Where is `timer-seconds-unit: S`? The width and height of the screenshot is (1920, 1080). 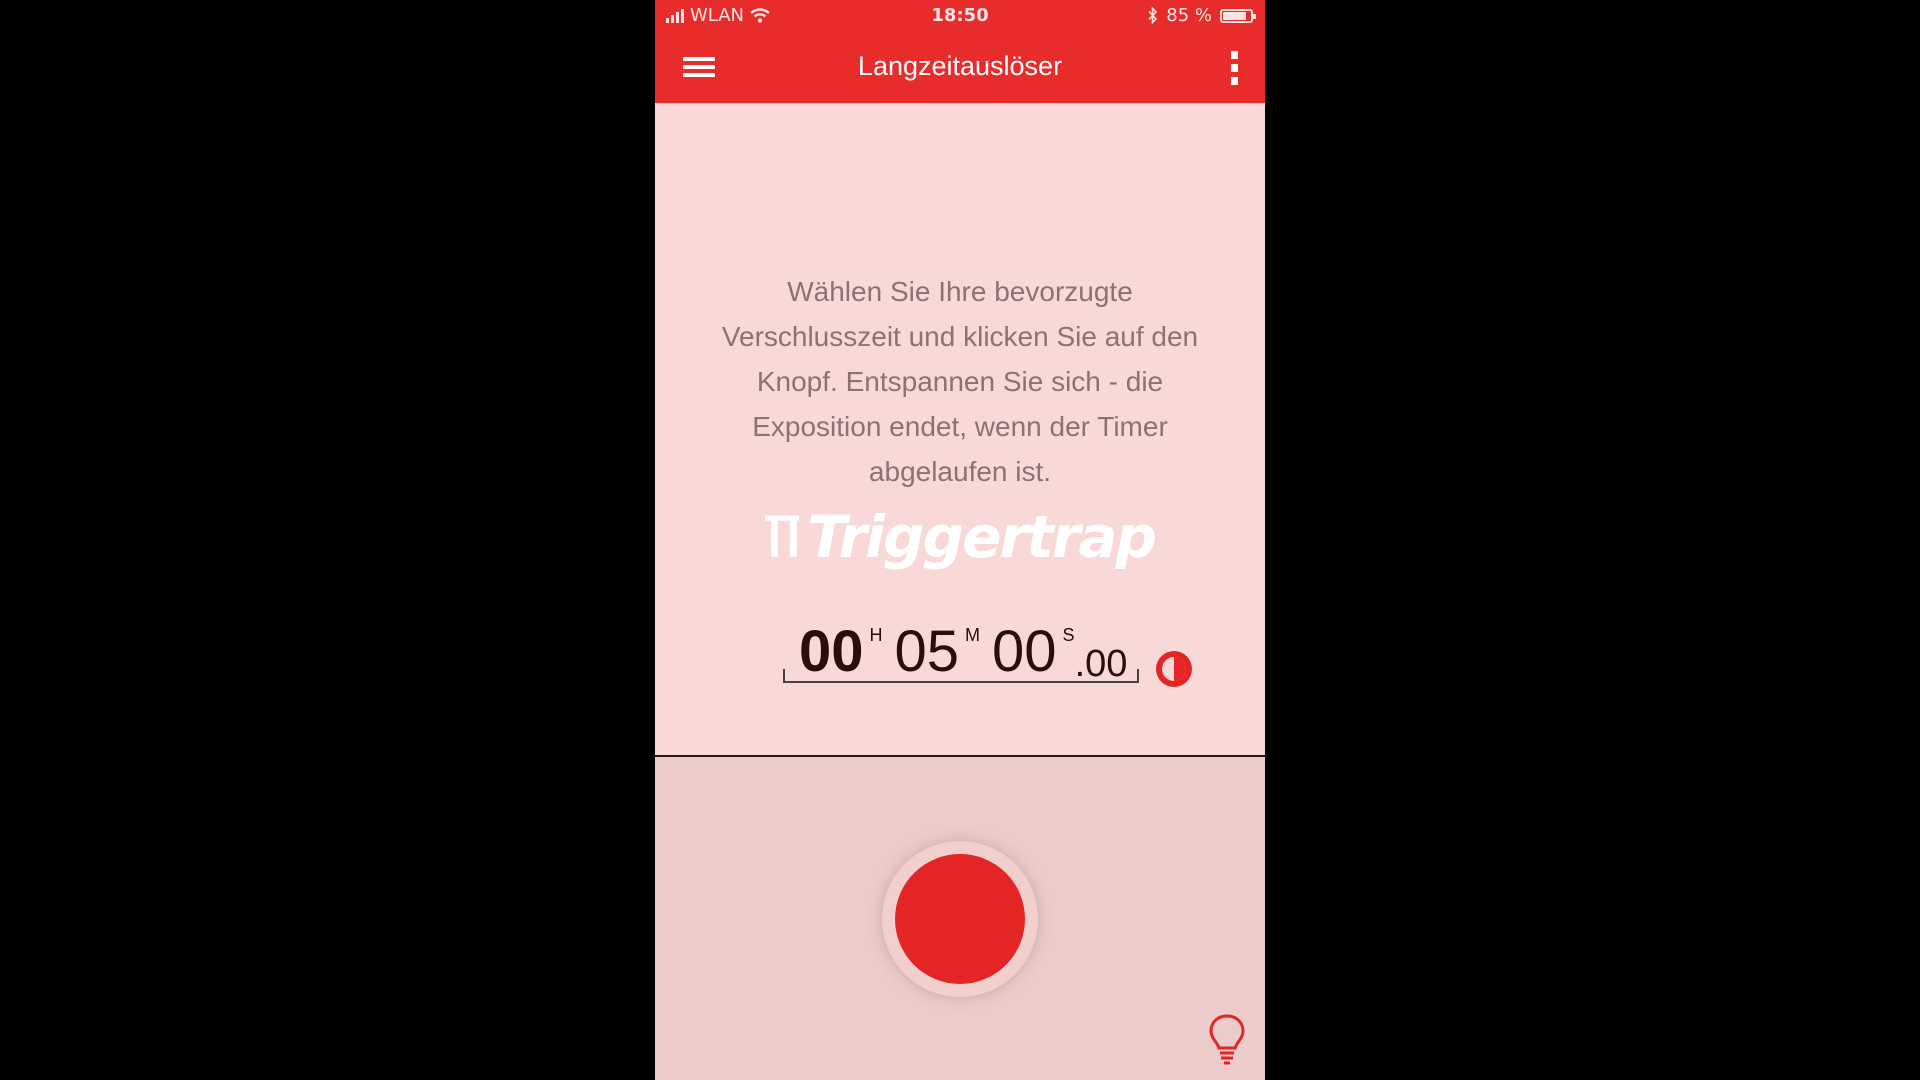
timer-seconds-unit: S is located at coordinates (1068, 635).